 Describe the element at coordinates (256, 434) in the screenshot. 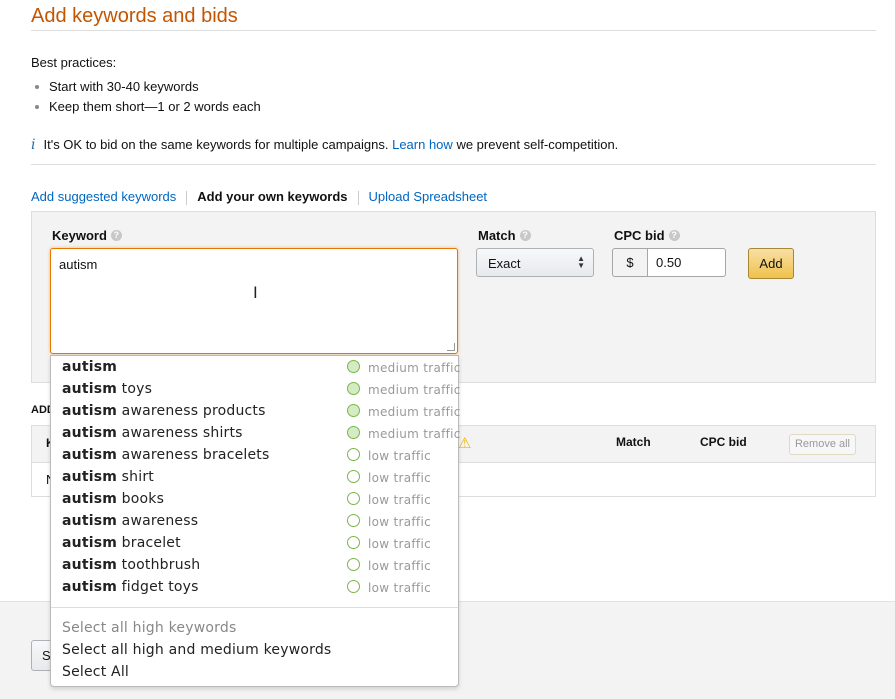

I see `suggestion-item: autism awareness shirts medium traffic` at that location.